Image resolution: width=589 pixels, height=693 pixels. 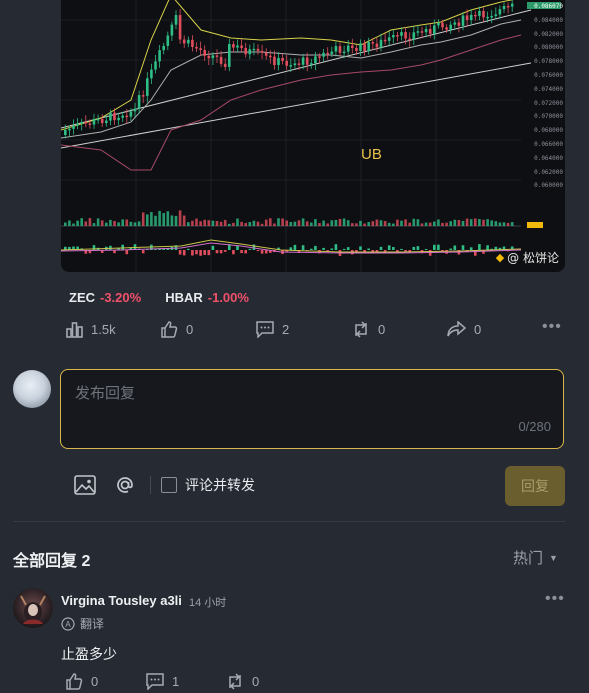 What do you see at coordinates (121, 600) in the screenshot?
I see `comment-author: Virgina Tousley a3li` at bounding box center [121, 600].